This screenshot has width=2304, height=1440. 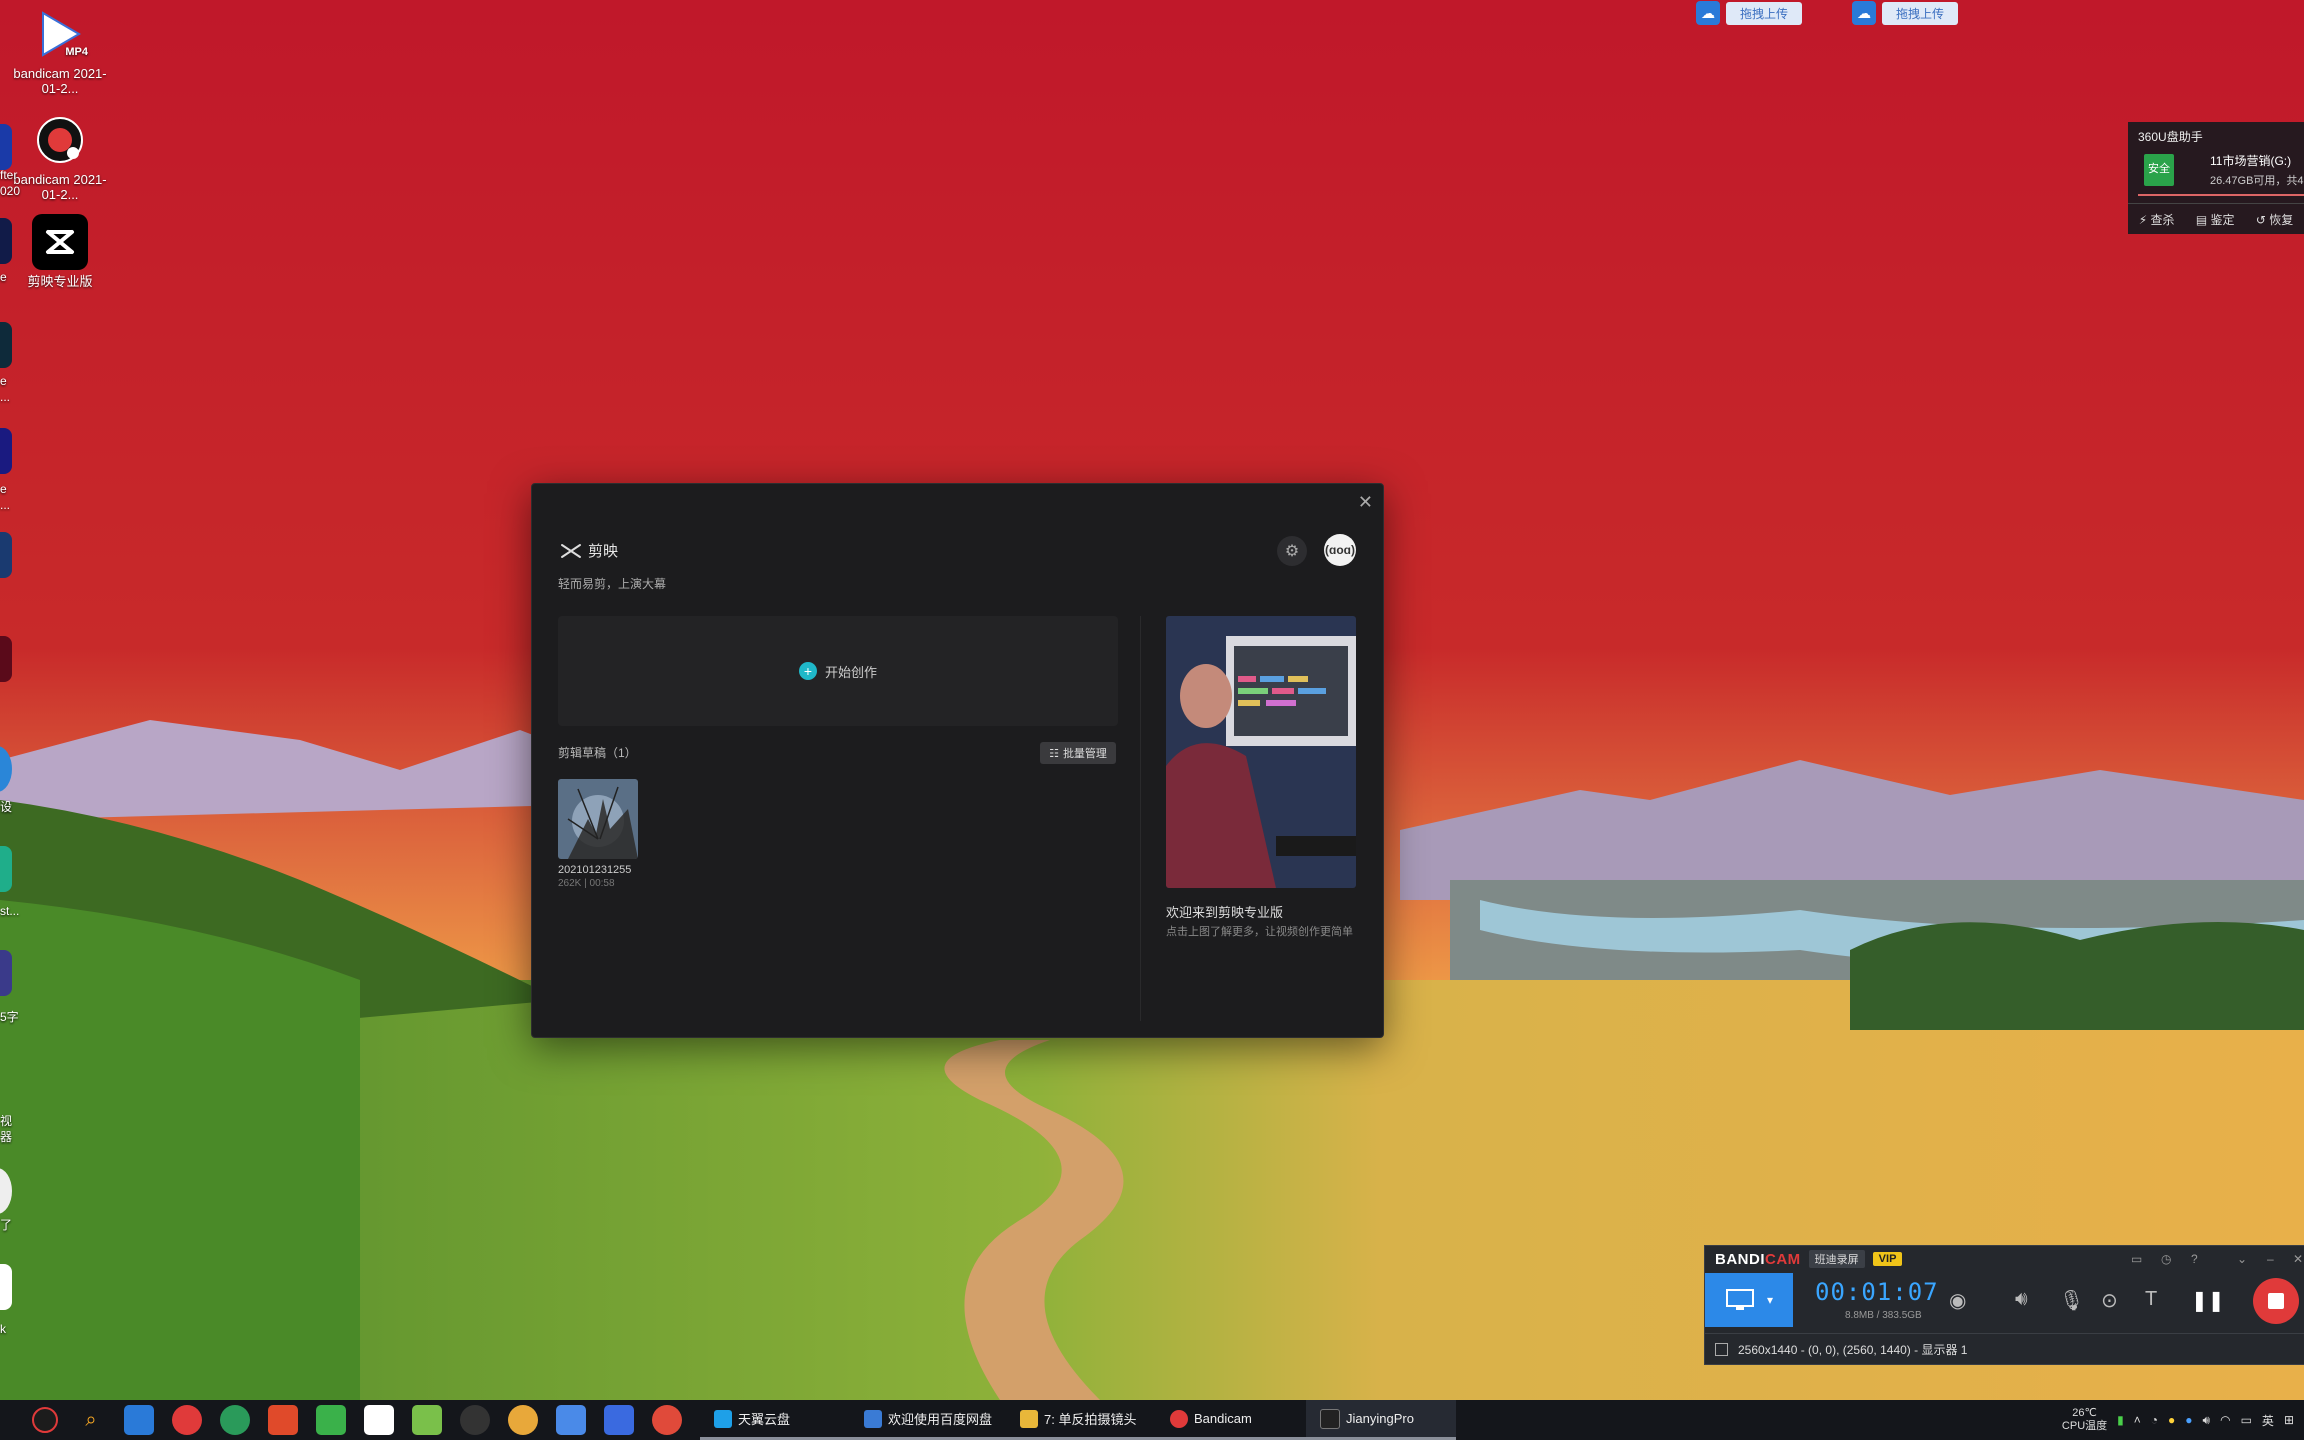 What do you see at coordinates (2109, 1300) in the screenshot?
I see `mouse-icon: ⊙` at bounding box center [2109, 1300].